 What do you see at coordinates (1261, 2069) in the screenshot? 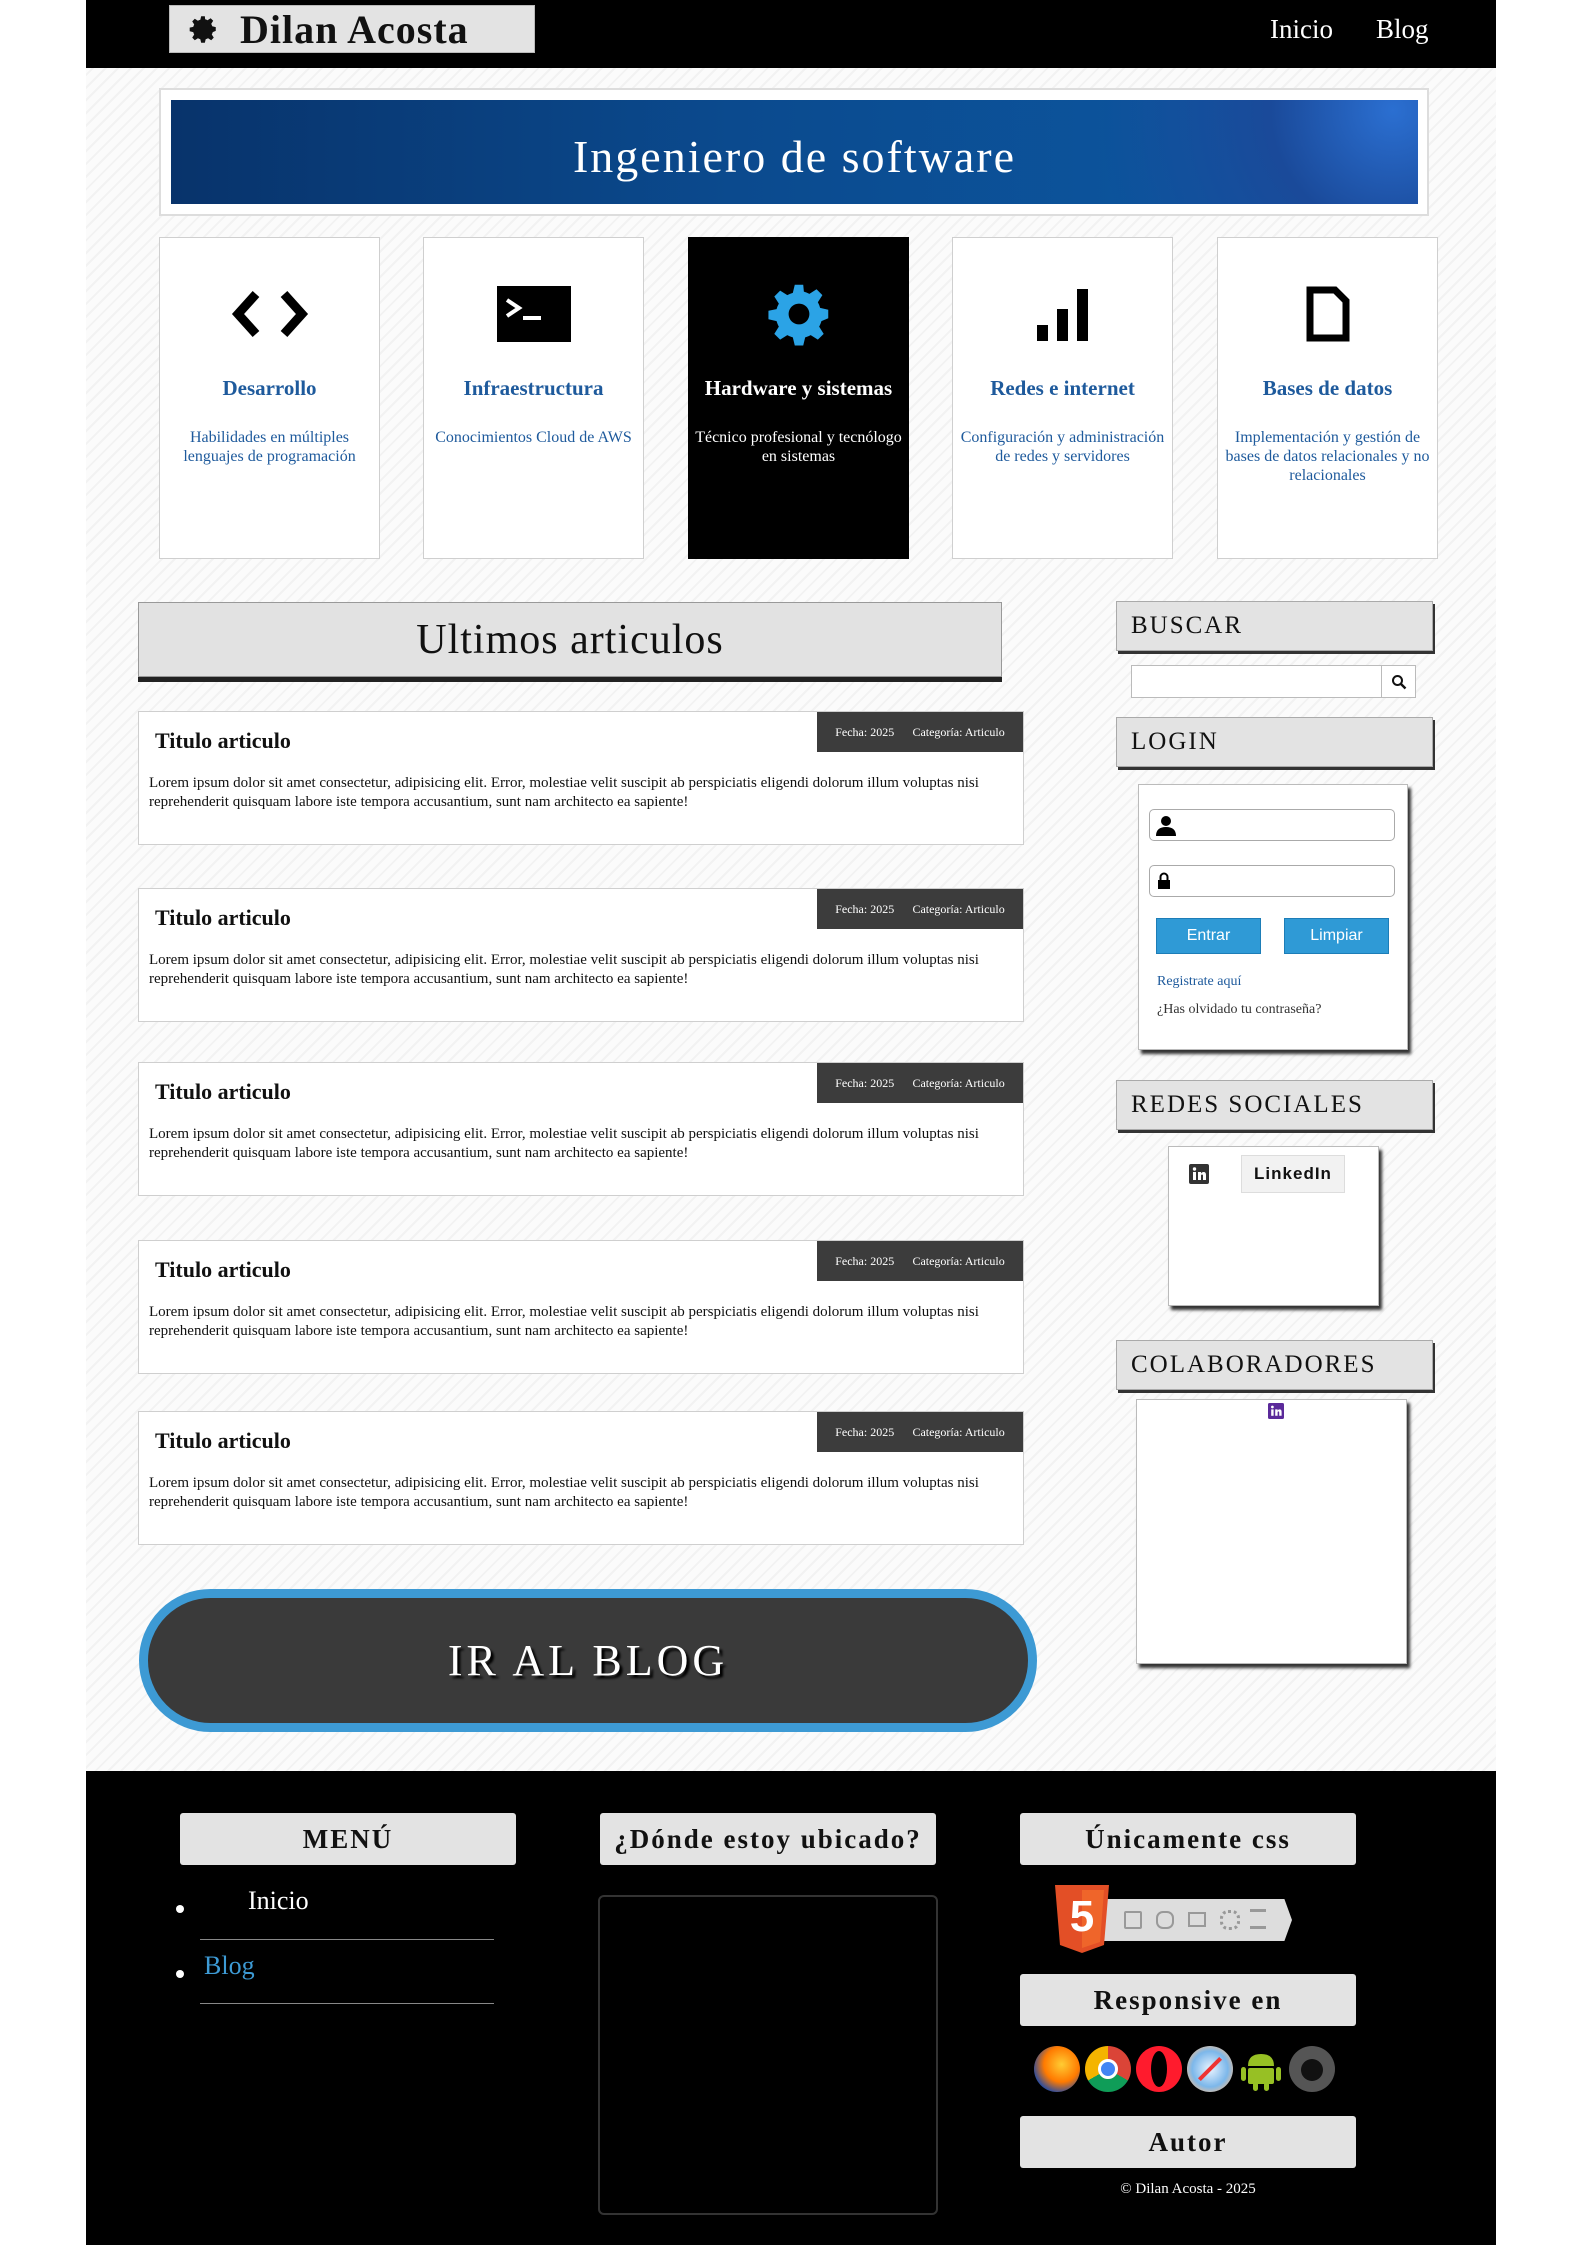
I see `android-icon` at bounding box center [1261, 2069].